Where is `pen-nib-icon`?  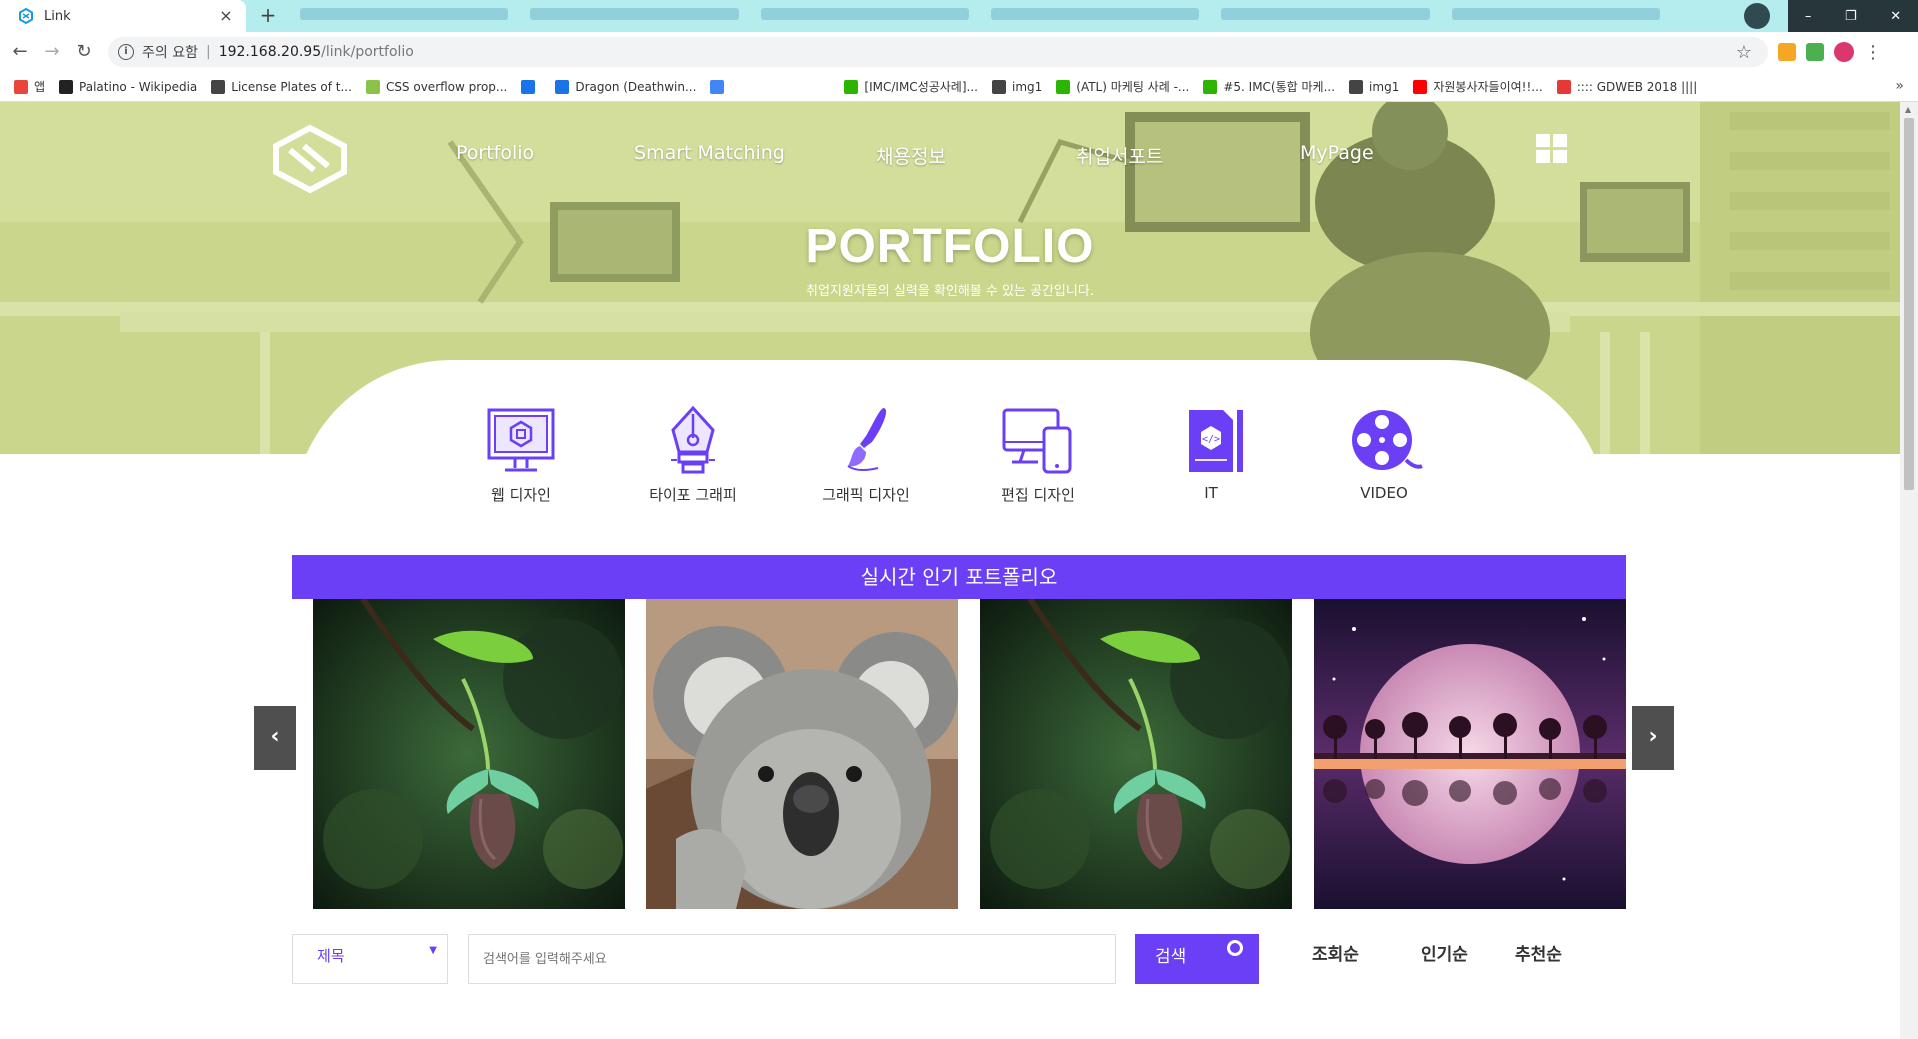
pen-nib-icon is located at coordinates (693, 439).